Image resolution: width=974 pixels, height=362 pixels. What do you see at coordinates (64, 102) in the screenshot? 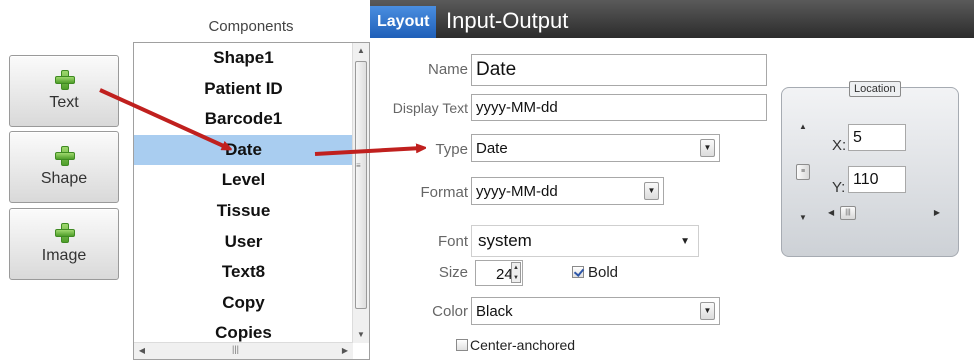
I see `add-text-label: Text` at bounding box center [64, 102].